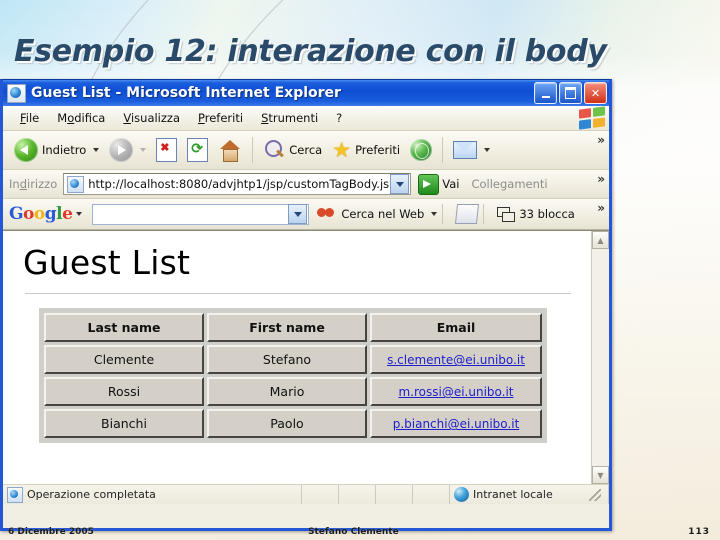 The height and width of the screenshot is (540, 720). I want to click on column-header-last-name: Last name, so click(124, 328).